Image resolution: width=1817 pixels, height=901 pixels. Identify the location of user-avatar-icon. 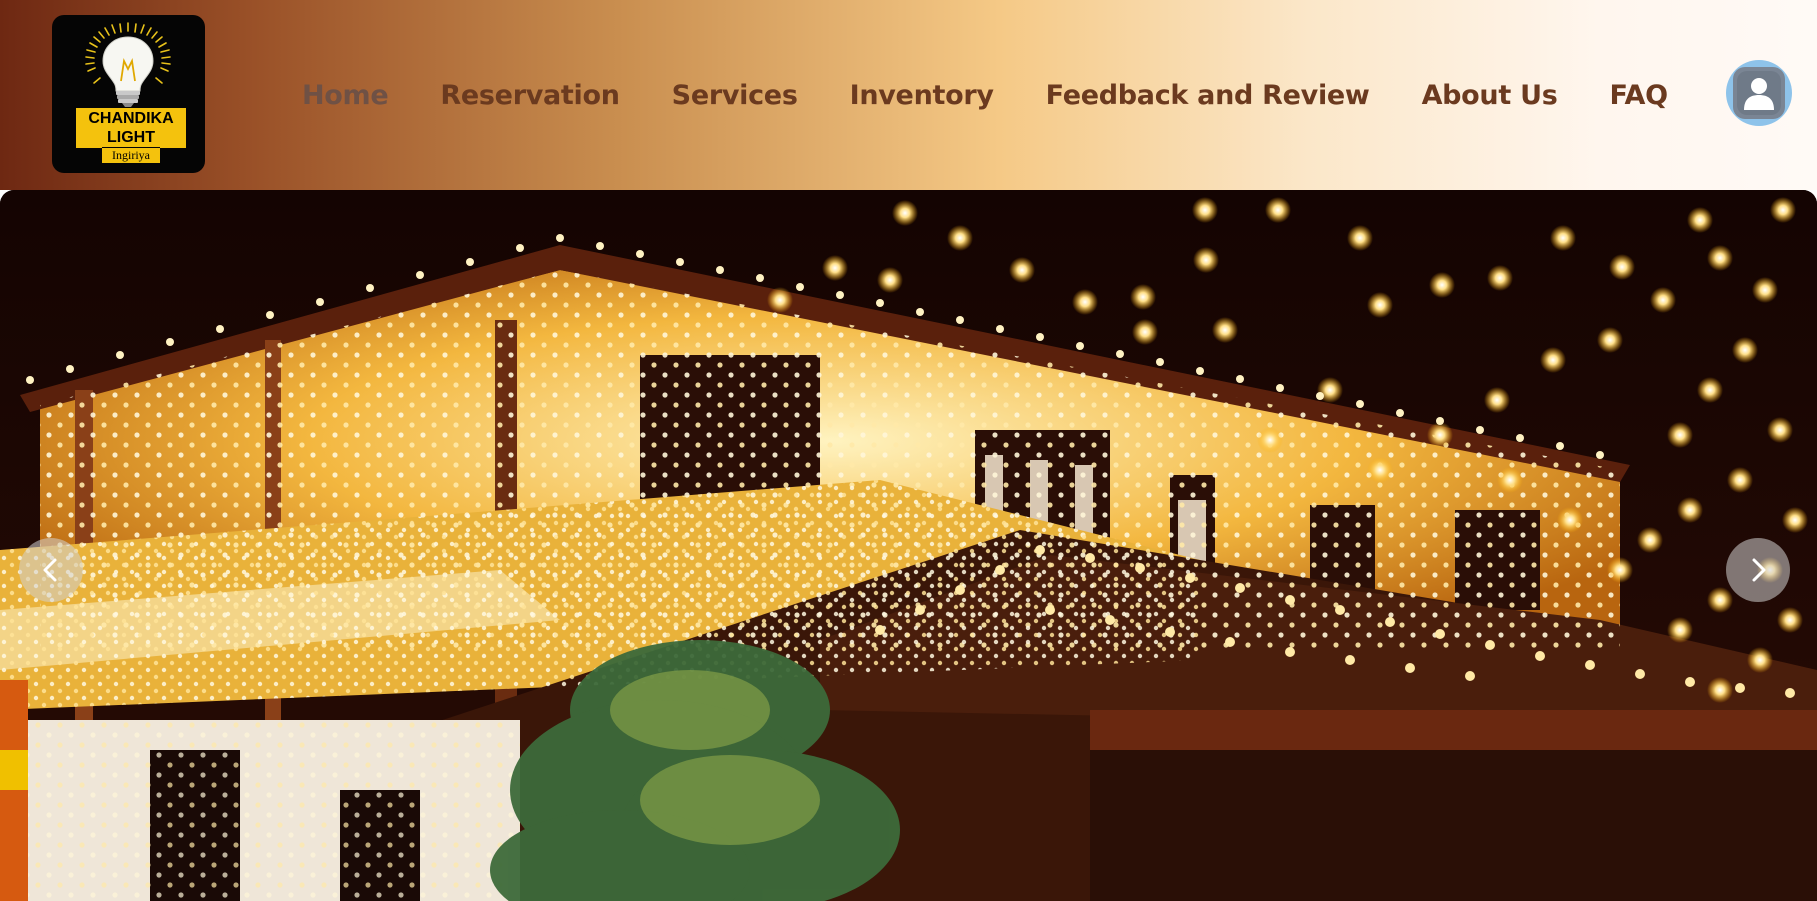
(1759, 93).